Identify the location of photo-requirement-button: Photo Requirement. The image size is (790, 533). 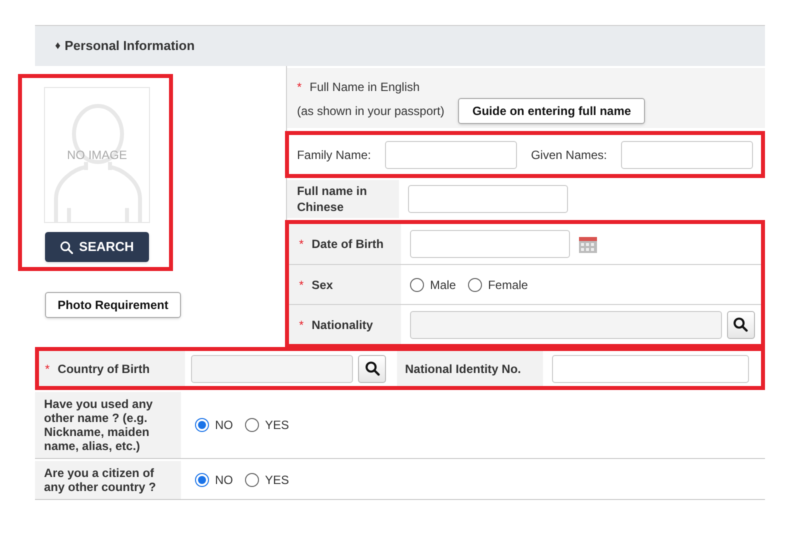
(113, 305).